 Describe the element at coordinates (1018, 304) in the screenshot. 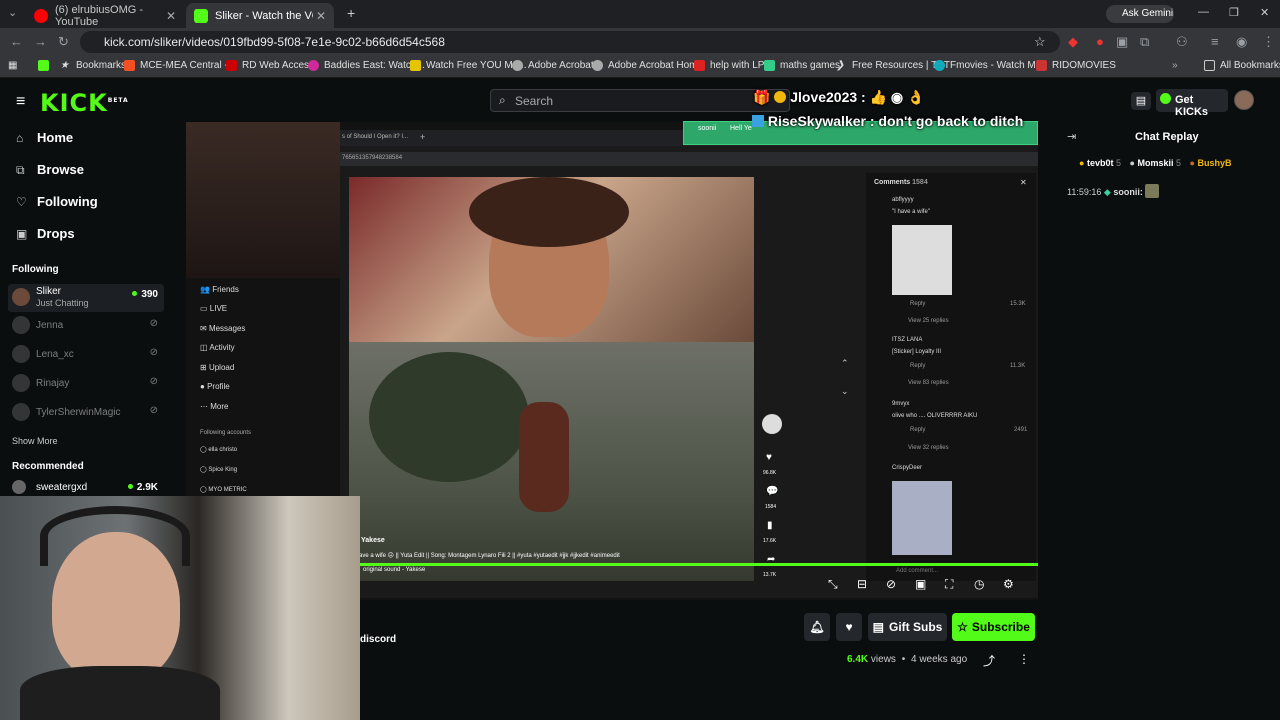

I see `comment-likes: 15.3K` at that location.